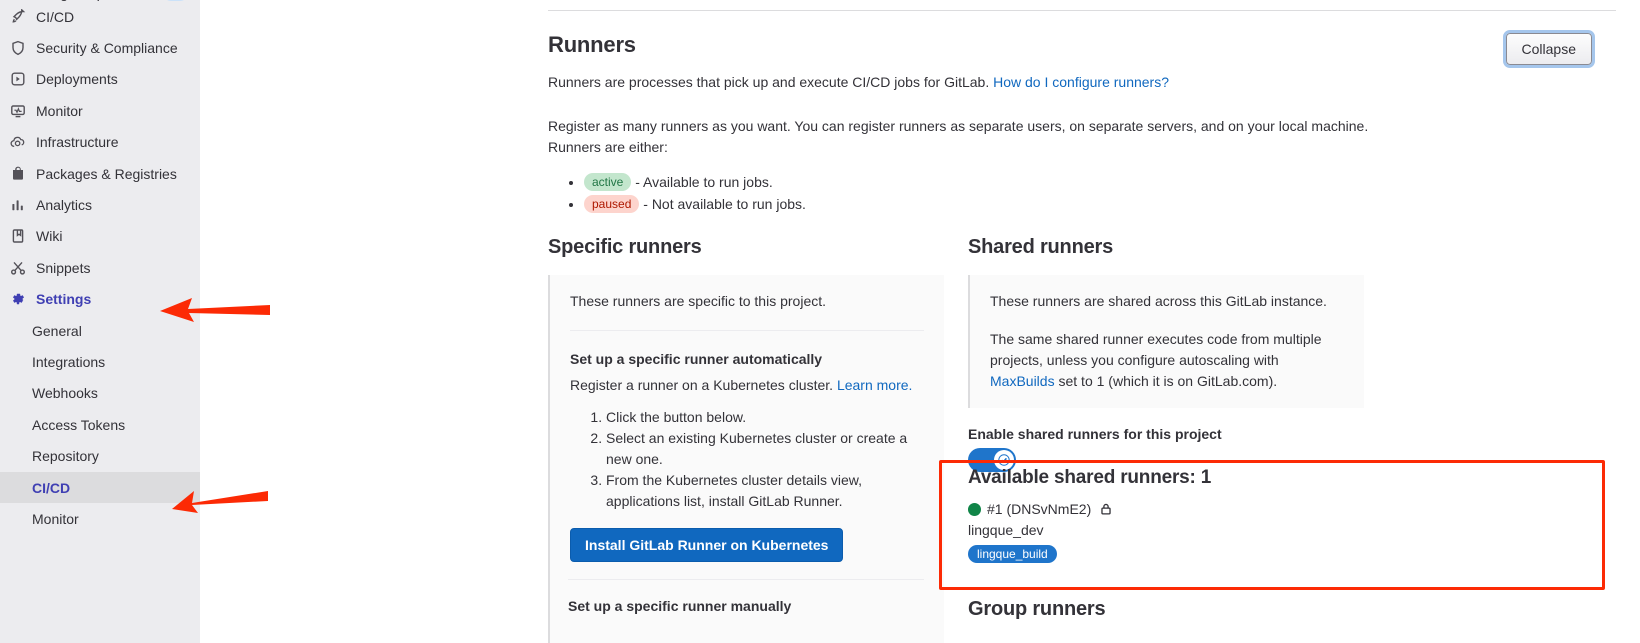  What do you see at coordinates (64, 299) in the screenshot?
I see `sidebar-item-label: Settings` at bounding box center [64, 299].